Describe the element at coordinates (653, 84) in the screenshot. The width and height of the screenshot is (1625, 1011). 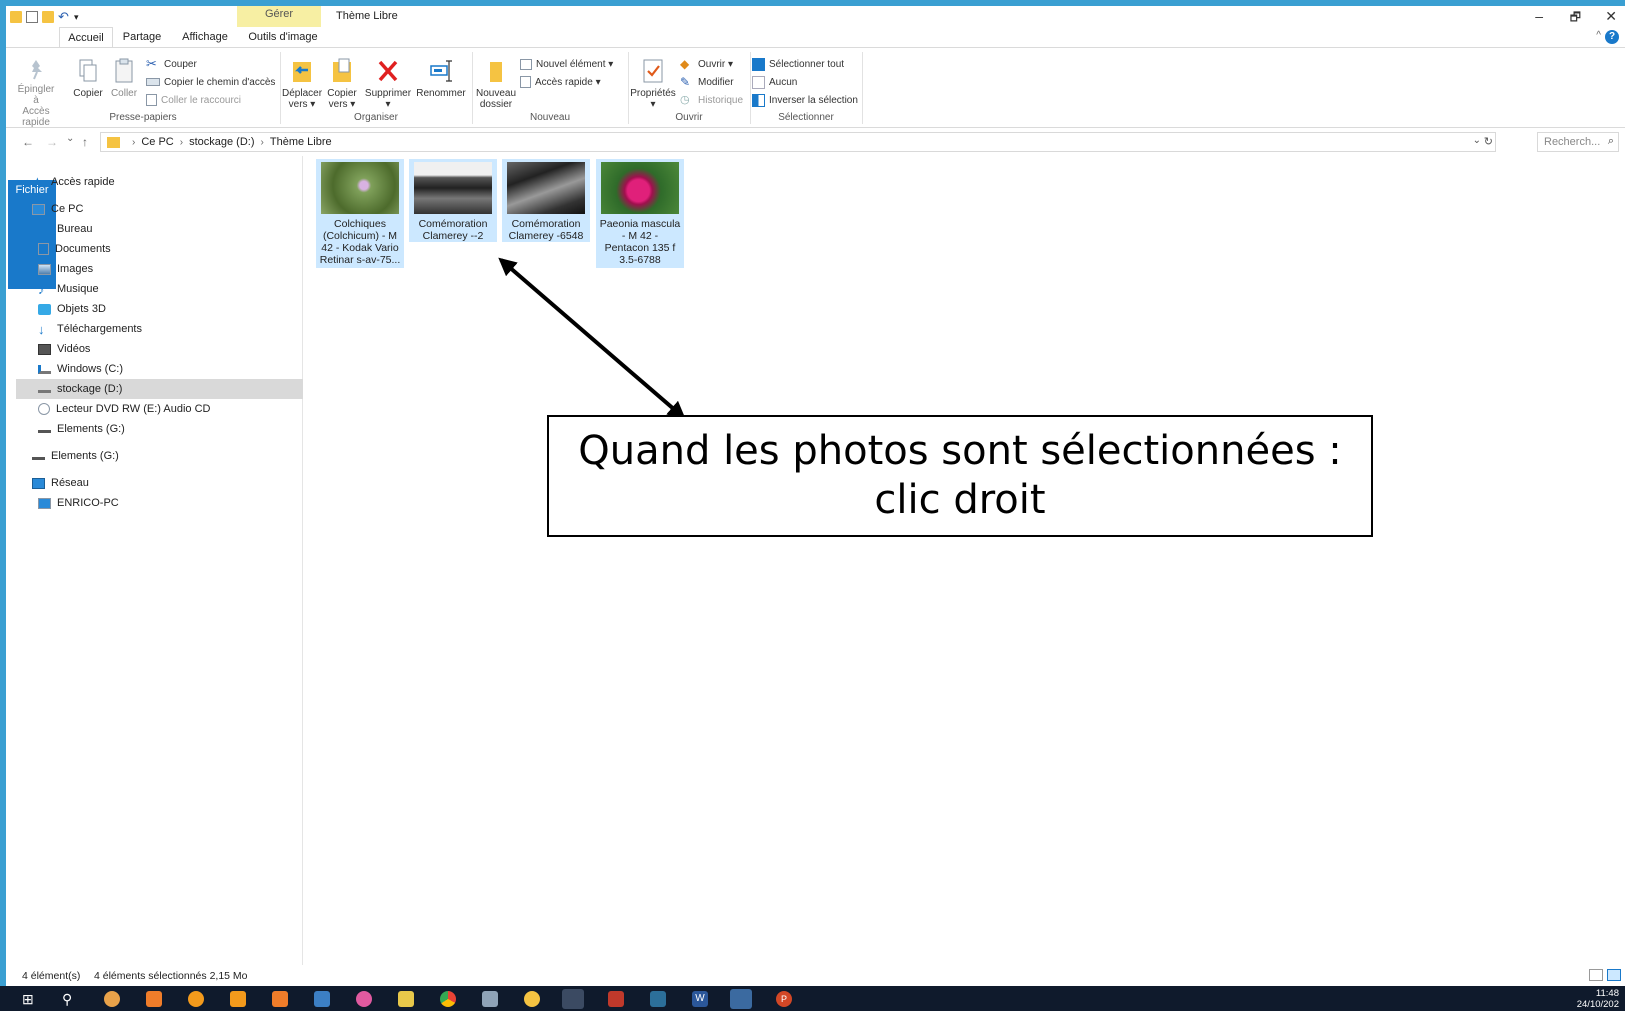
I see `properties-button: Propriétés ▾` at that location.